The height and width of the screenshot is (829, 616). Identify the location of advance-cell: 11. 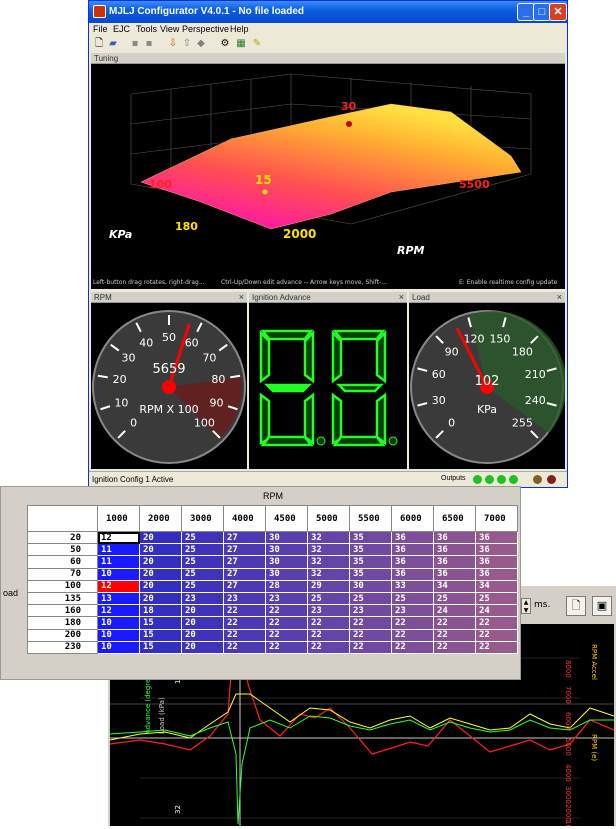
(118, 562).